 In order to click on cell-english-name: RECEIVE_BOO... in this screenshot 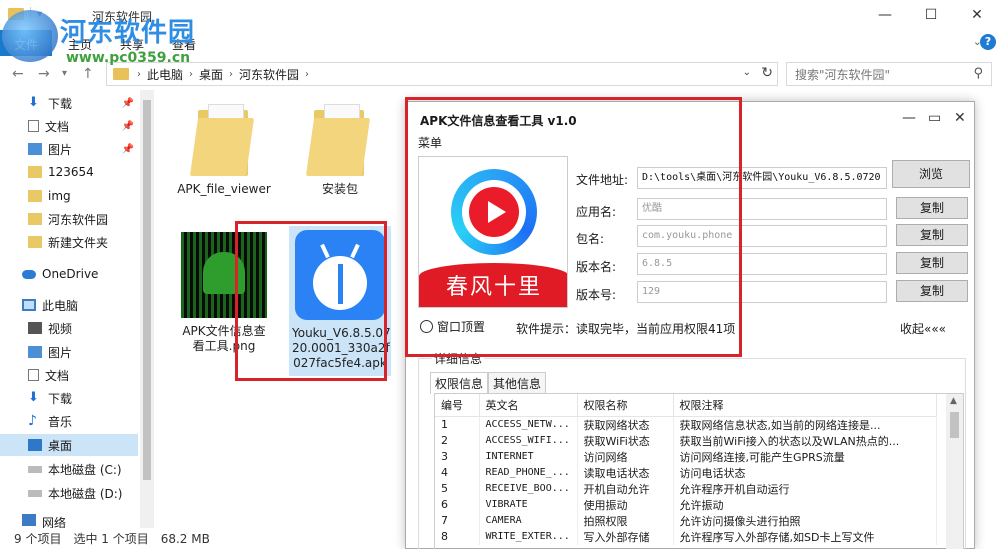, I will do `click(528, 488)`.